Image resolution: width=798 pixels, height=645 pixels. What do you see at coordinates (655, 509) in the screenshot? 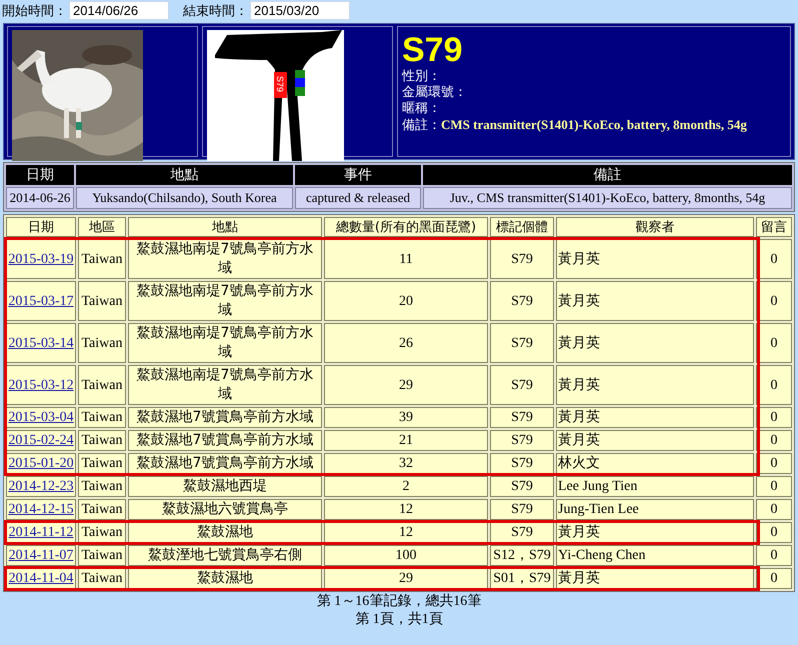
I see `table-cell: Jung-Tien Lee` at bounding box center [655, 509].